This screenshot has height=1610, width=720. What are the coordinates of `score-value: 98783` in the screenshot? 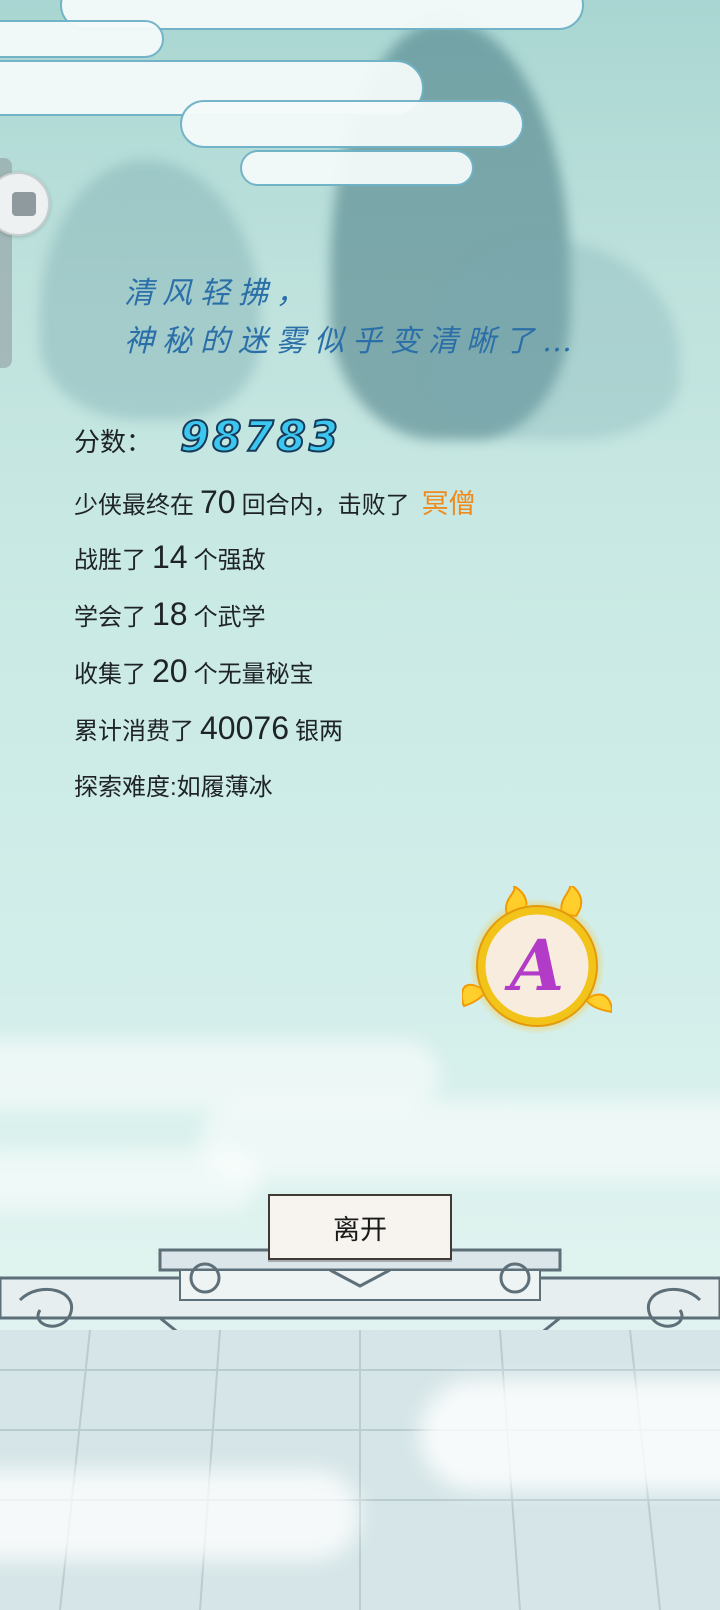 It's located at (260, 436).